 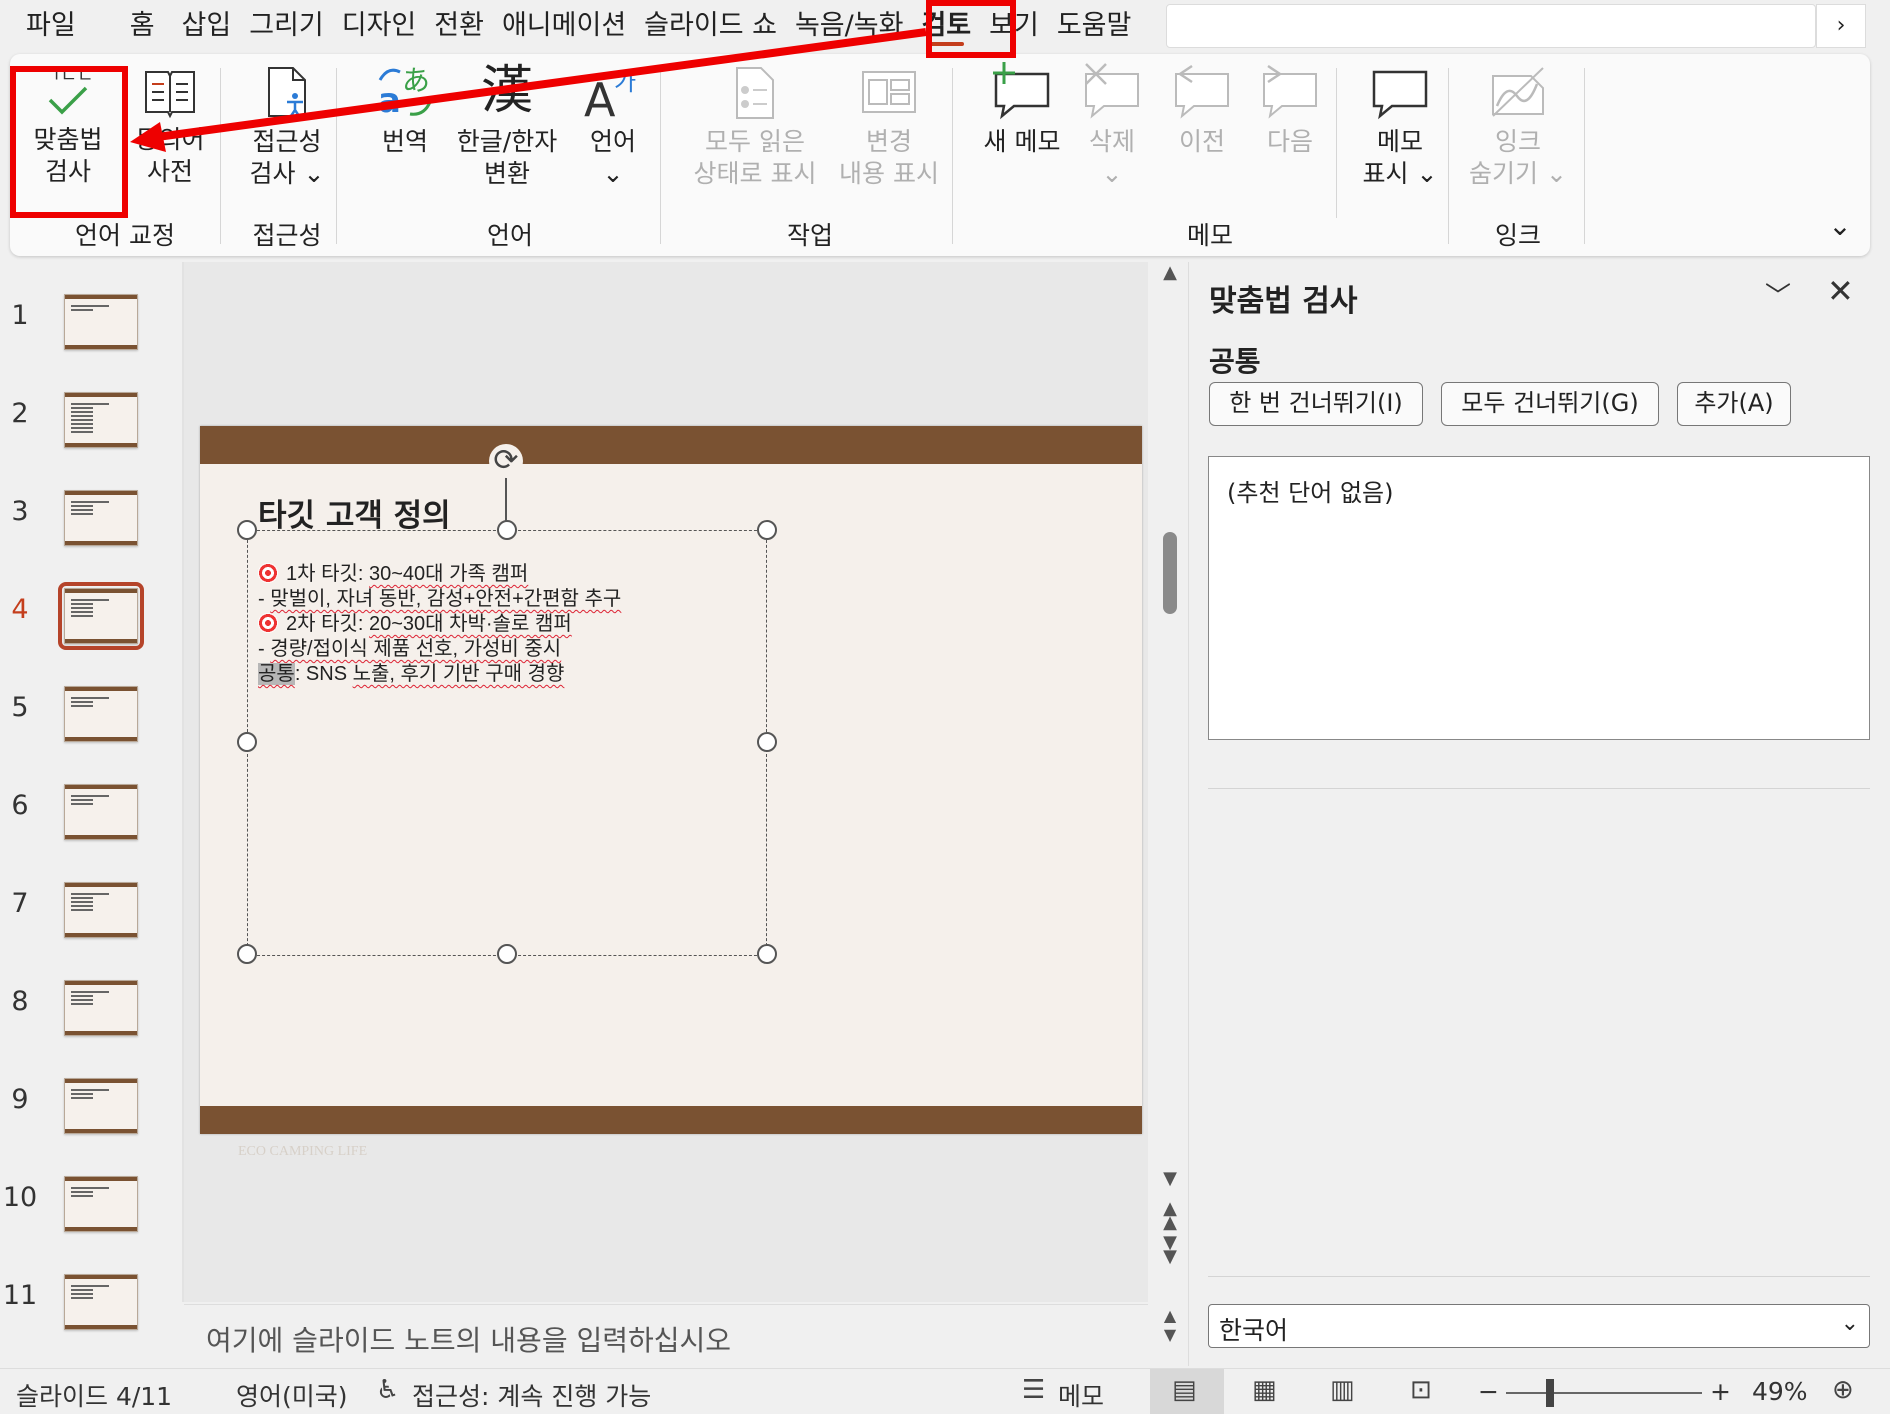 I want to click on language-button: A 가 언어 ⌄, so click(x=613, y=125).